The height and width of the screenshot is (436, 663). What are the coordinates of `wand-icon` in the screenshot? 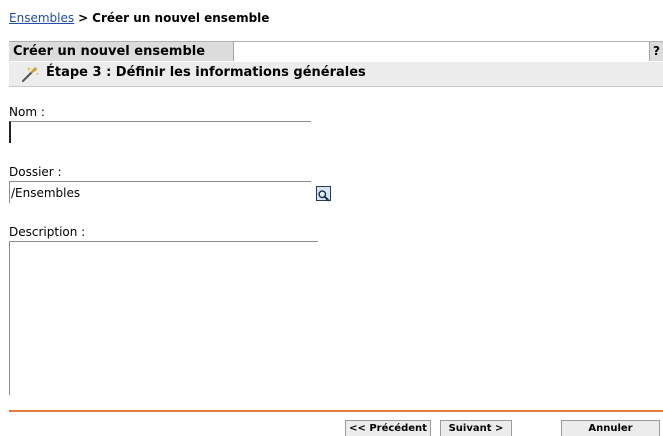 It's located at (30, 74).